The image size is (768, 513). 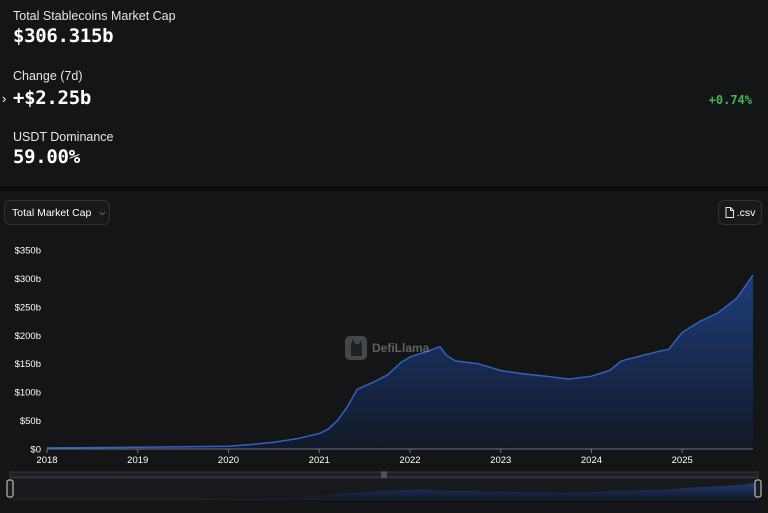 I want to click on range-slider-grip-icon: |||, so click(x=384, y=475).